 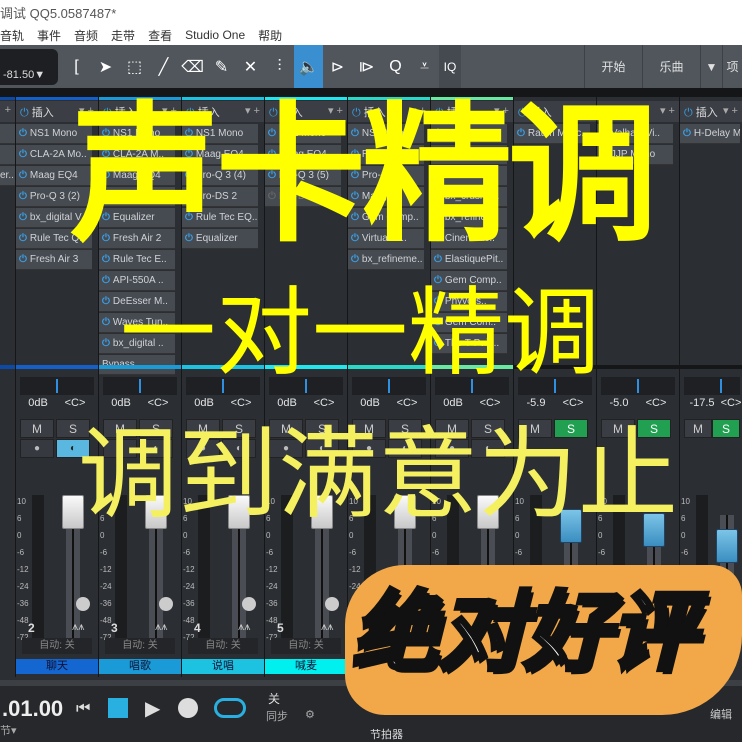 I want to click on channel-name: 聊天, so click(x=57, y=666).